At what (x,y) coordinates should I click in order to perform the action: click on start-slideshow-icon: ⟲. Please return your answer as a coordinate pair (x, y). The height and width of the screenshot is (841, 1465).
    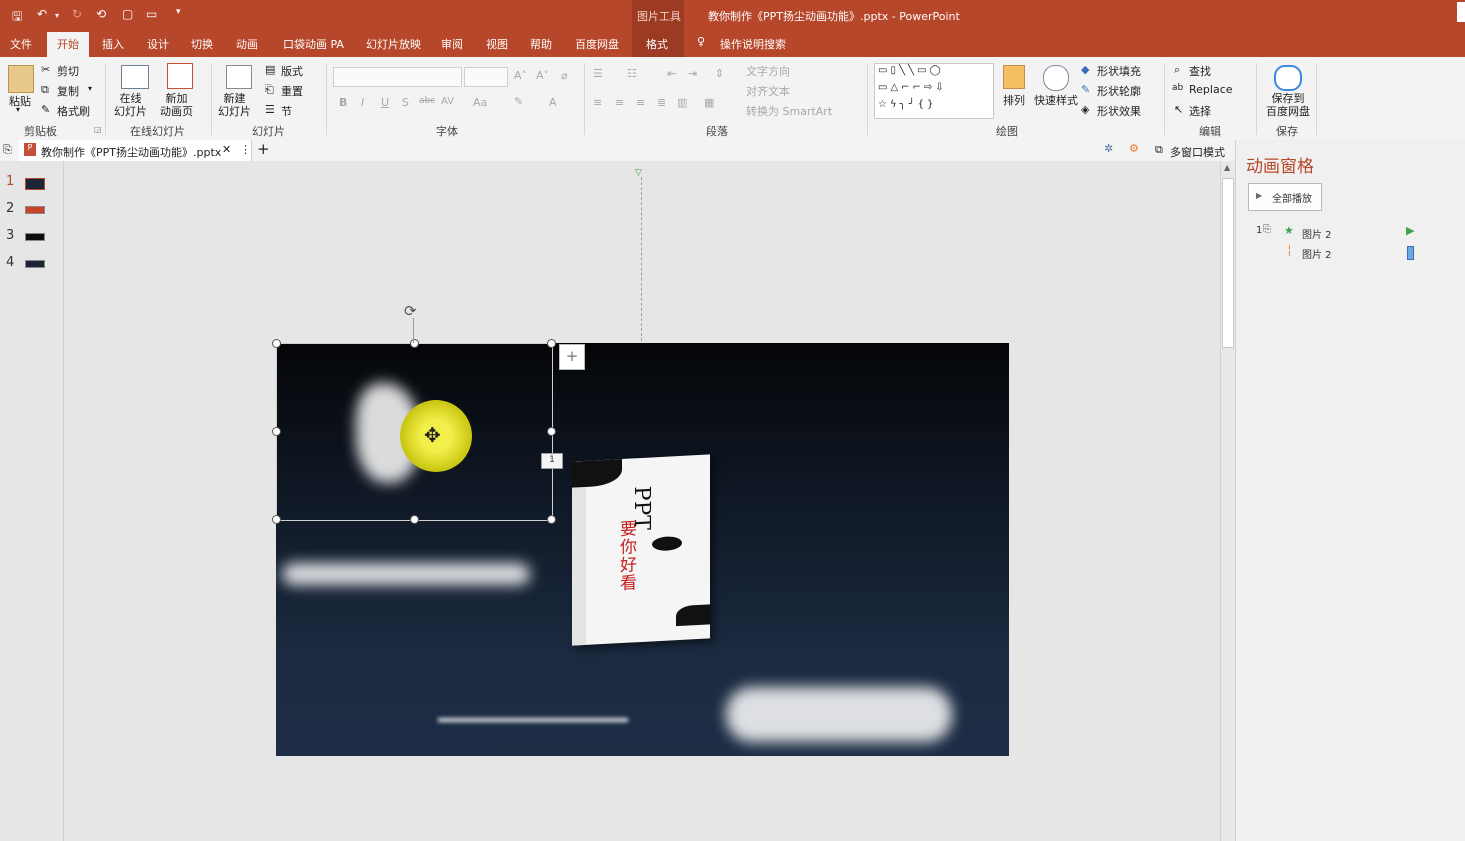
    Looking at the image, I should click on (101, 14).